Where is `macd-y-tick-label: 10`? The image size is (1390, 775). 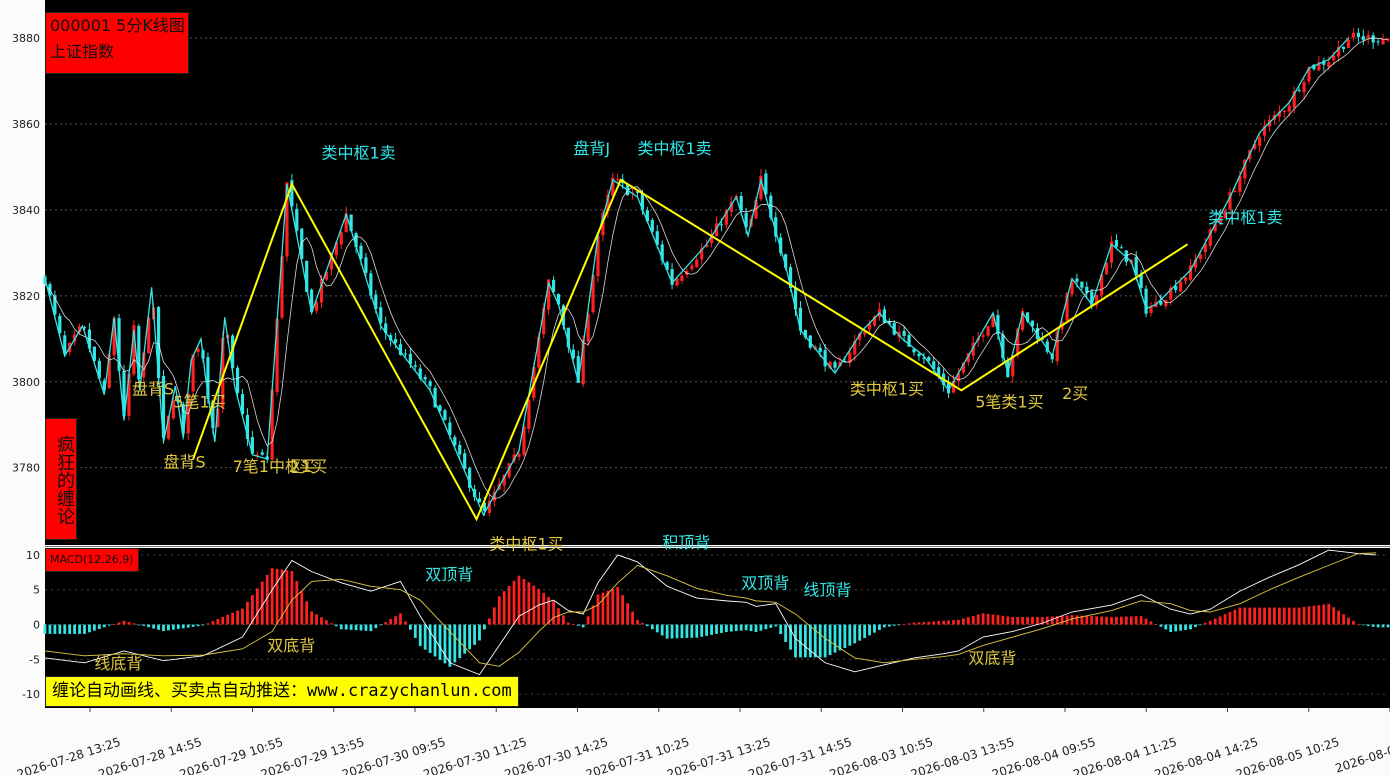
macd-y-tick-label: 10 is located at coordinates (33, 555).